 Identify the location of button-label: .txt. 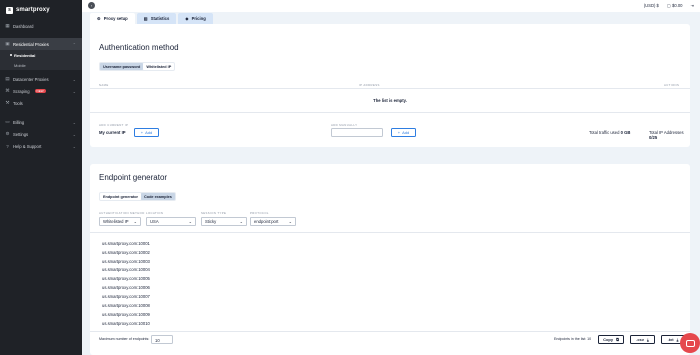
(670, 339).